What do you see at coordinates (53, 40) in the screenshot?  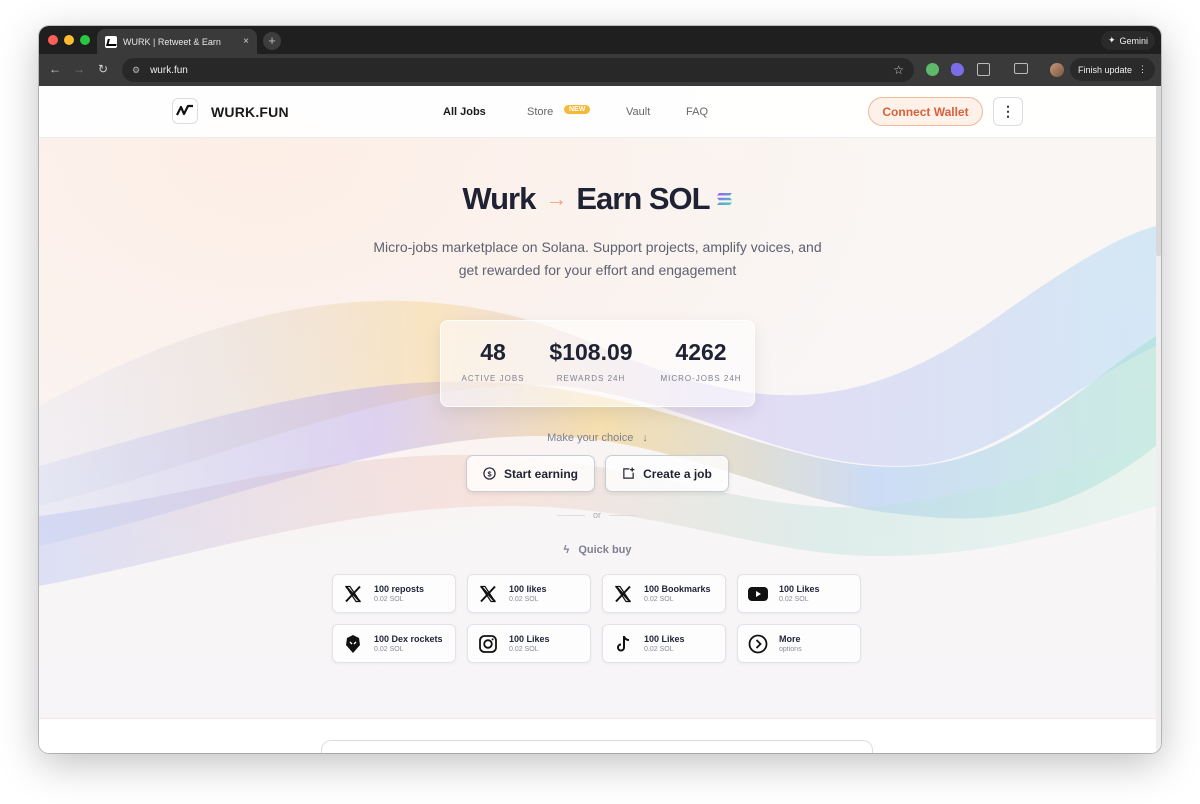 I see `close-window-button` at bounding box center [53, 40].